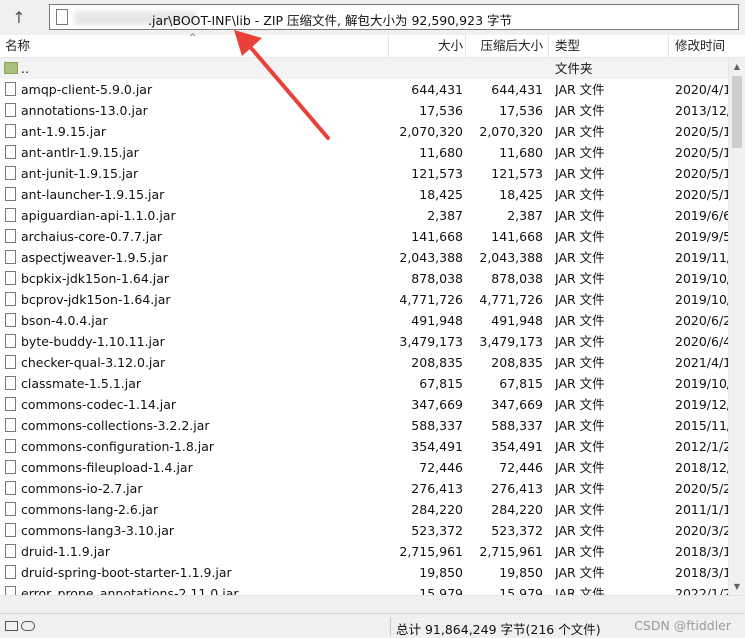  I want to click on file-packed-size: 2,070,320, so click(511, 131).